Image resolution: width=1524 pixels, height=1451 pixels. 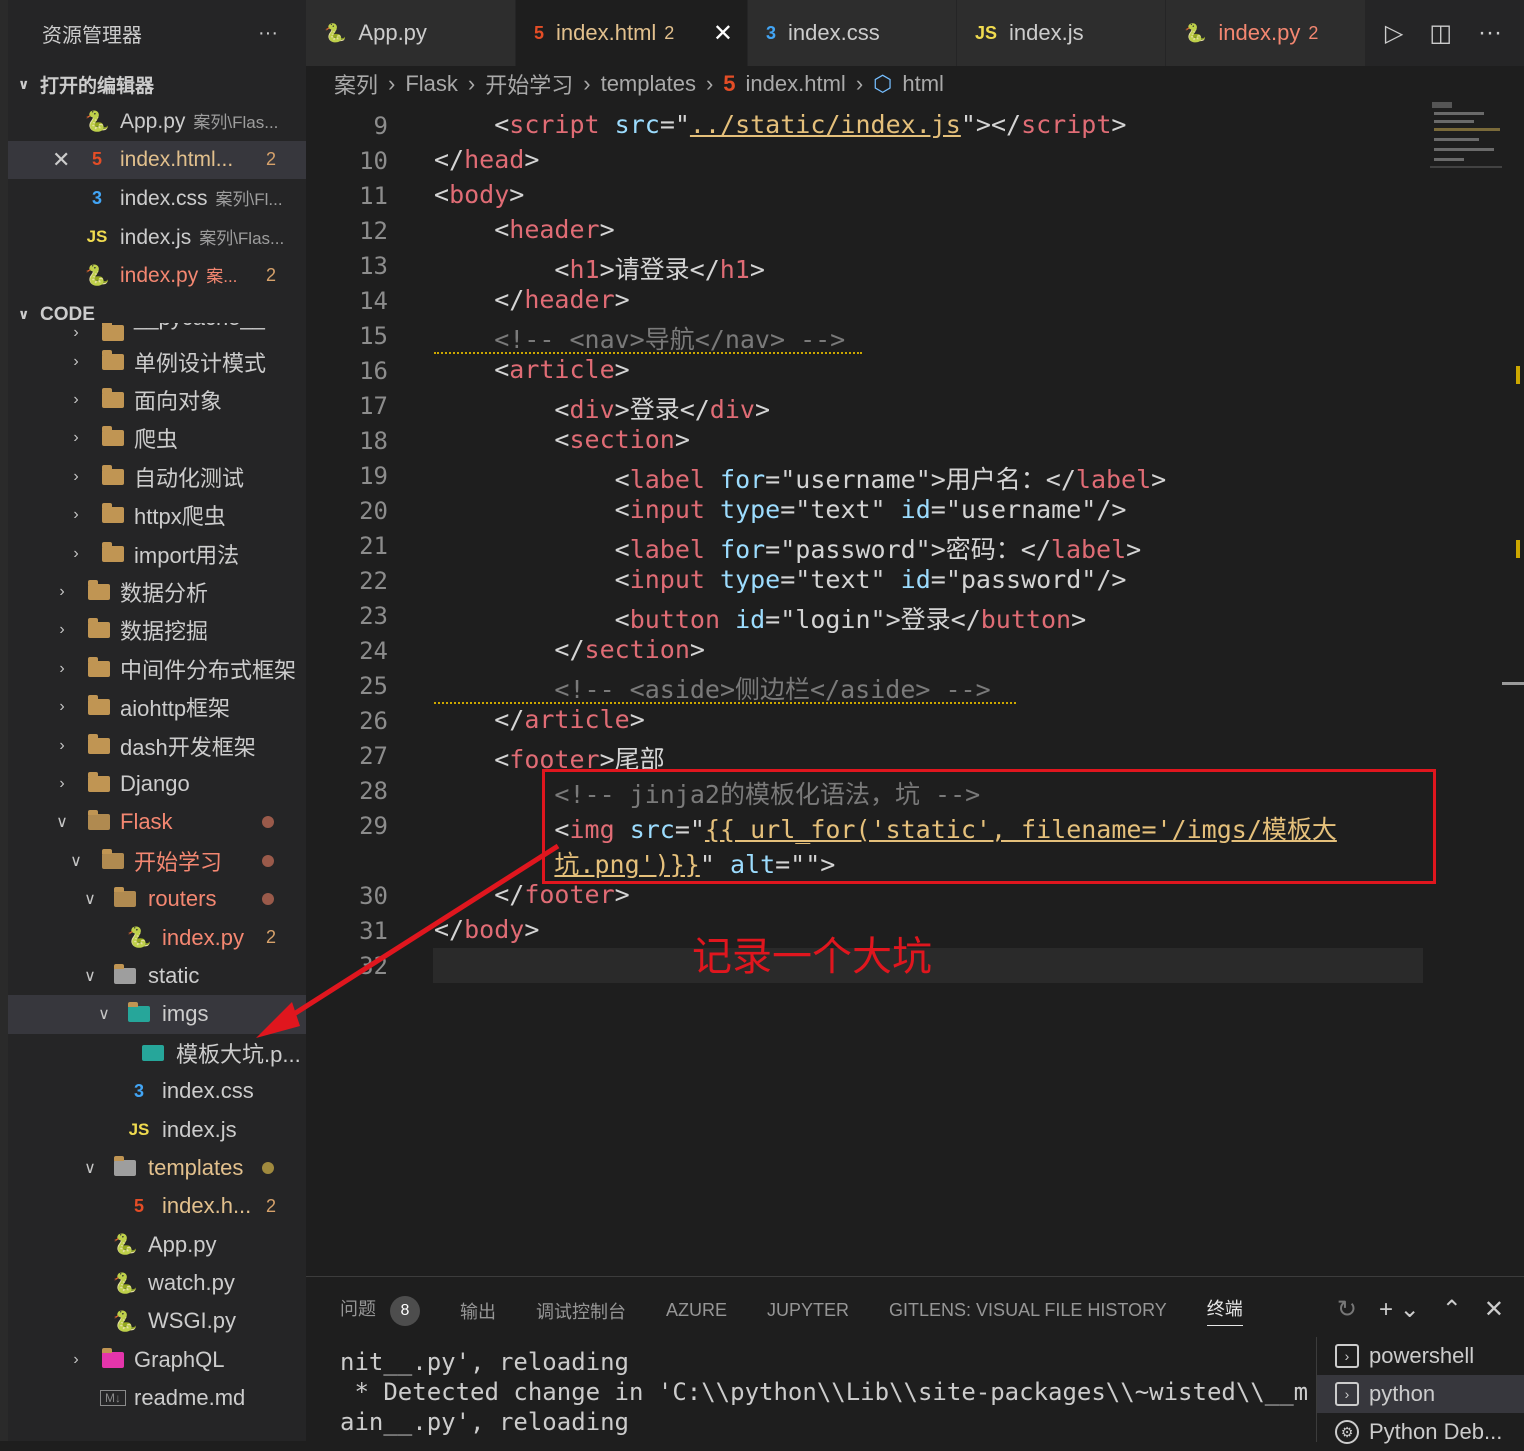 I want to click on tab-gitlens: GITLENS: VISUAL FILE HISTORY, so click(x=1028, y=1310).